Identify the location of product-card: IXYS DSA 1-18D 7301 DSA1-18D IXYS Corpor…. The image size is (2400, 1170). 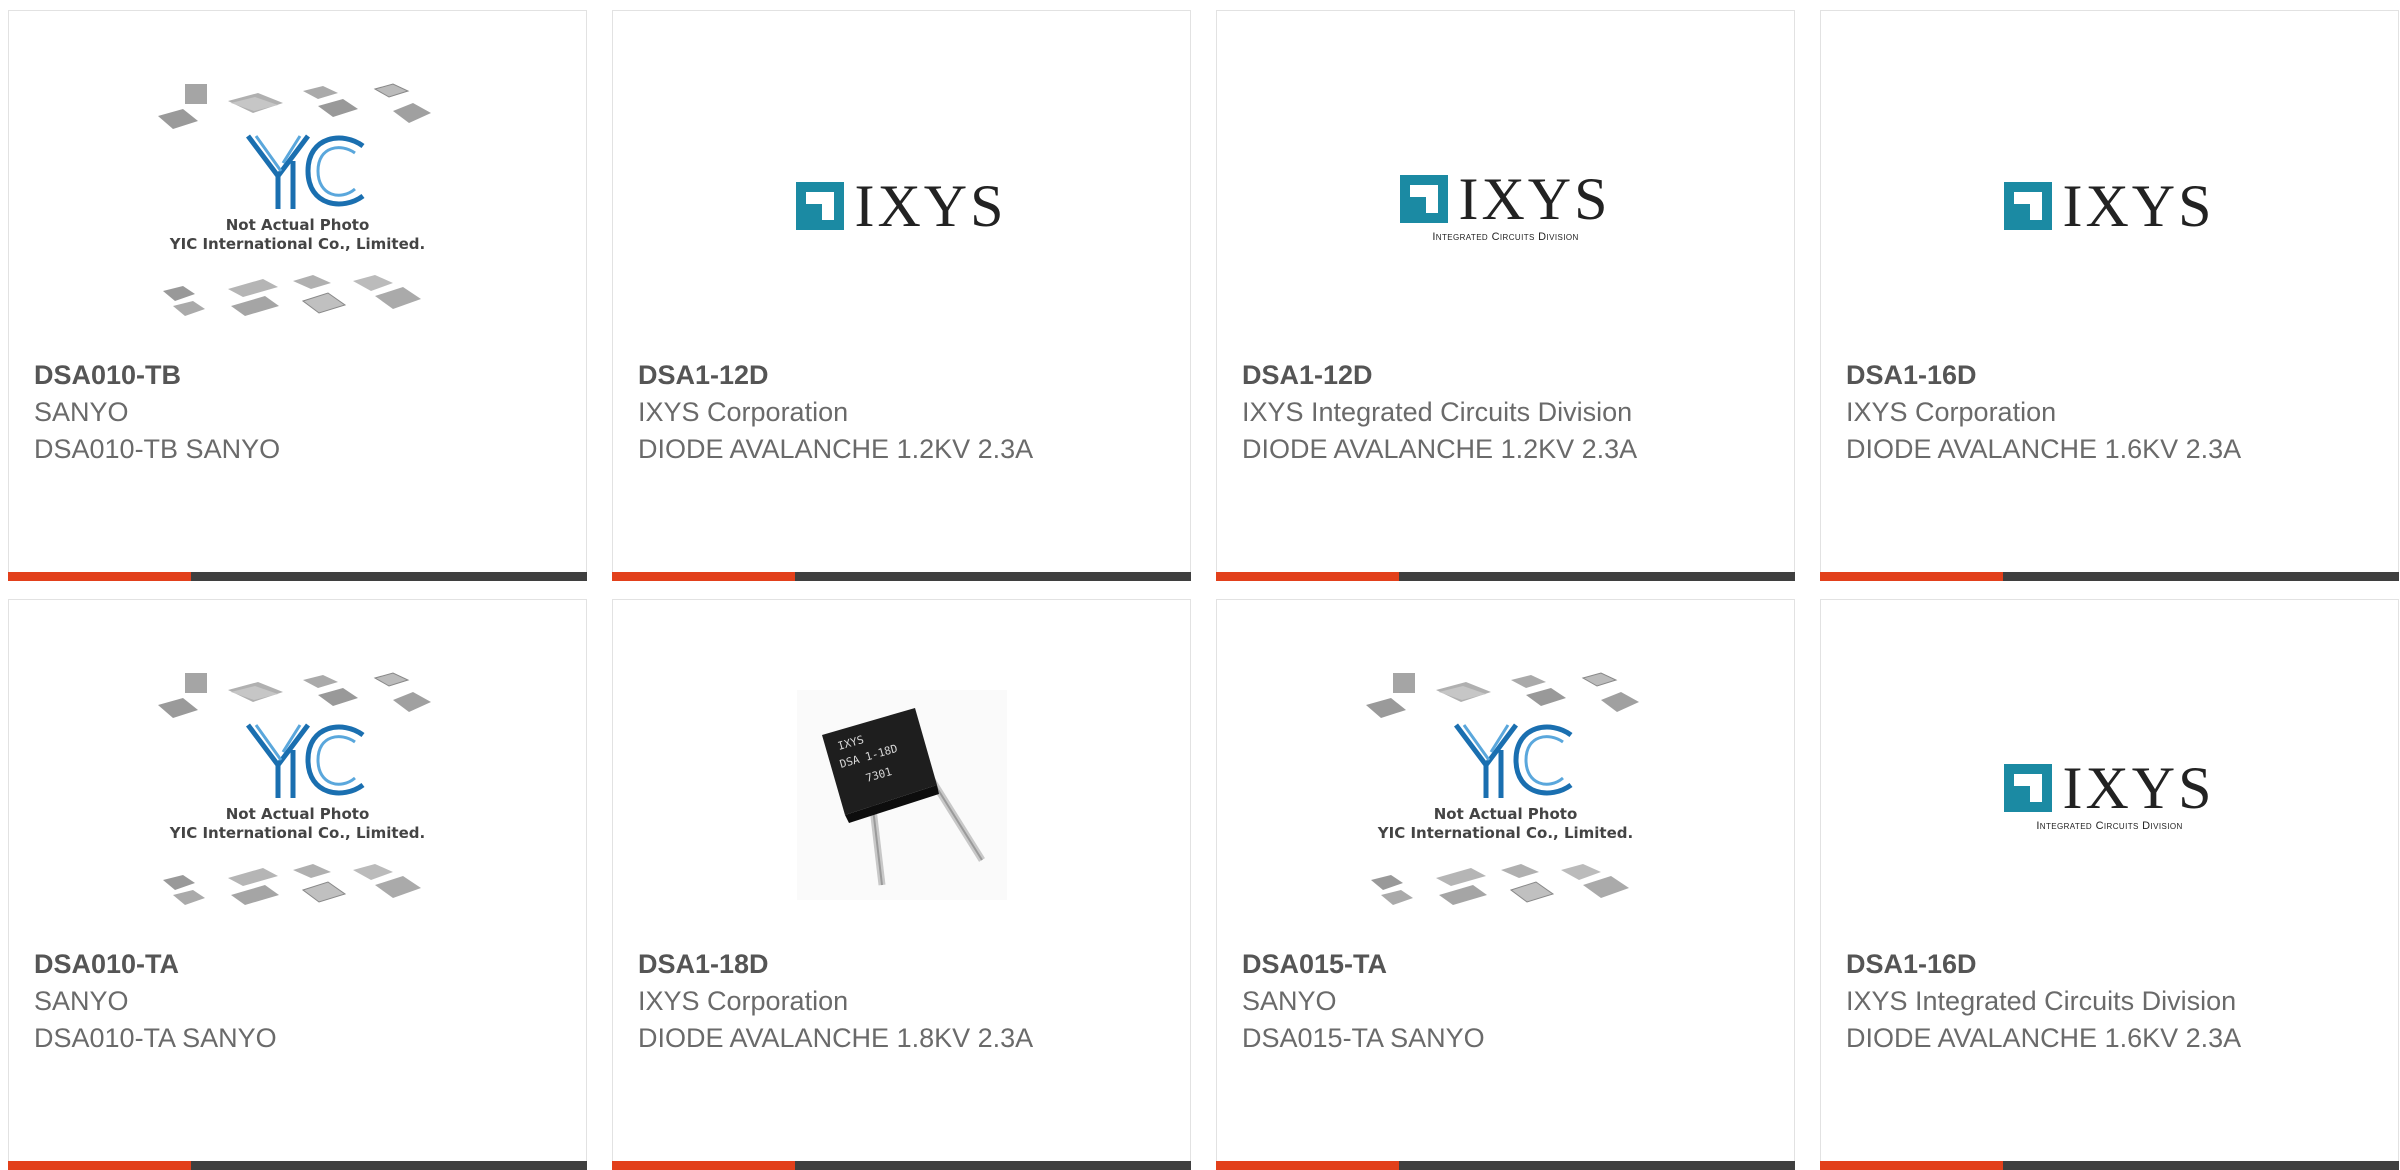
(901, 884).